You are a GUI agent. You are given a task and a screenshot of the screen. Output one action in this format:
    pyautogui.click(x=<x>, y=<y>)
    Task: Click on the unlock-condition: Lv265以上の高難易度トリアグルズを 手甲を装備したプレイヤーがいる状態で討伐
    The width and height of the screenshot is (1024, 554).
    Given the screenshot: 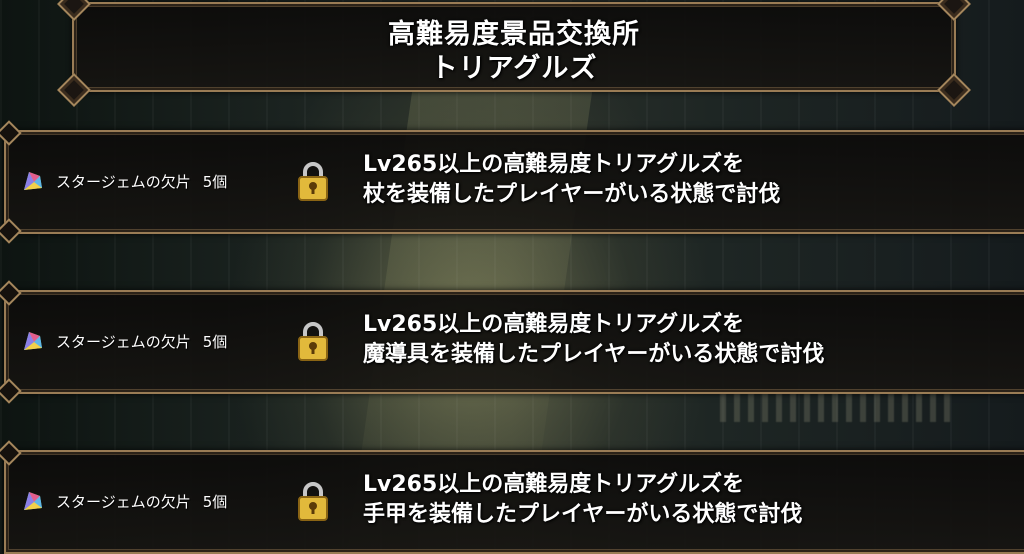 What is the action you would take?
    pyautogui.click(x=582, y=500)
    